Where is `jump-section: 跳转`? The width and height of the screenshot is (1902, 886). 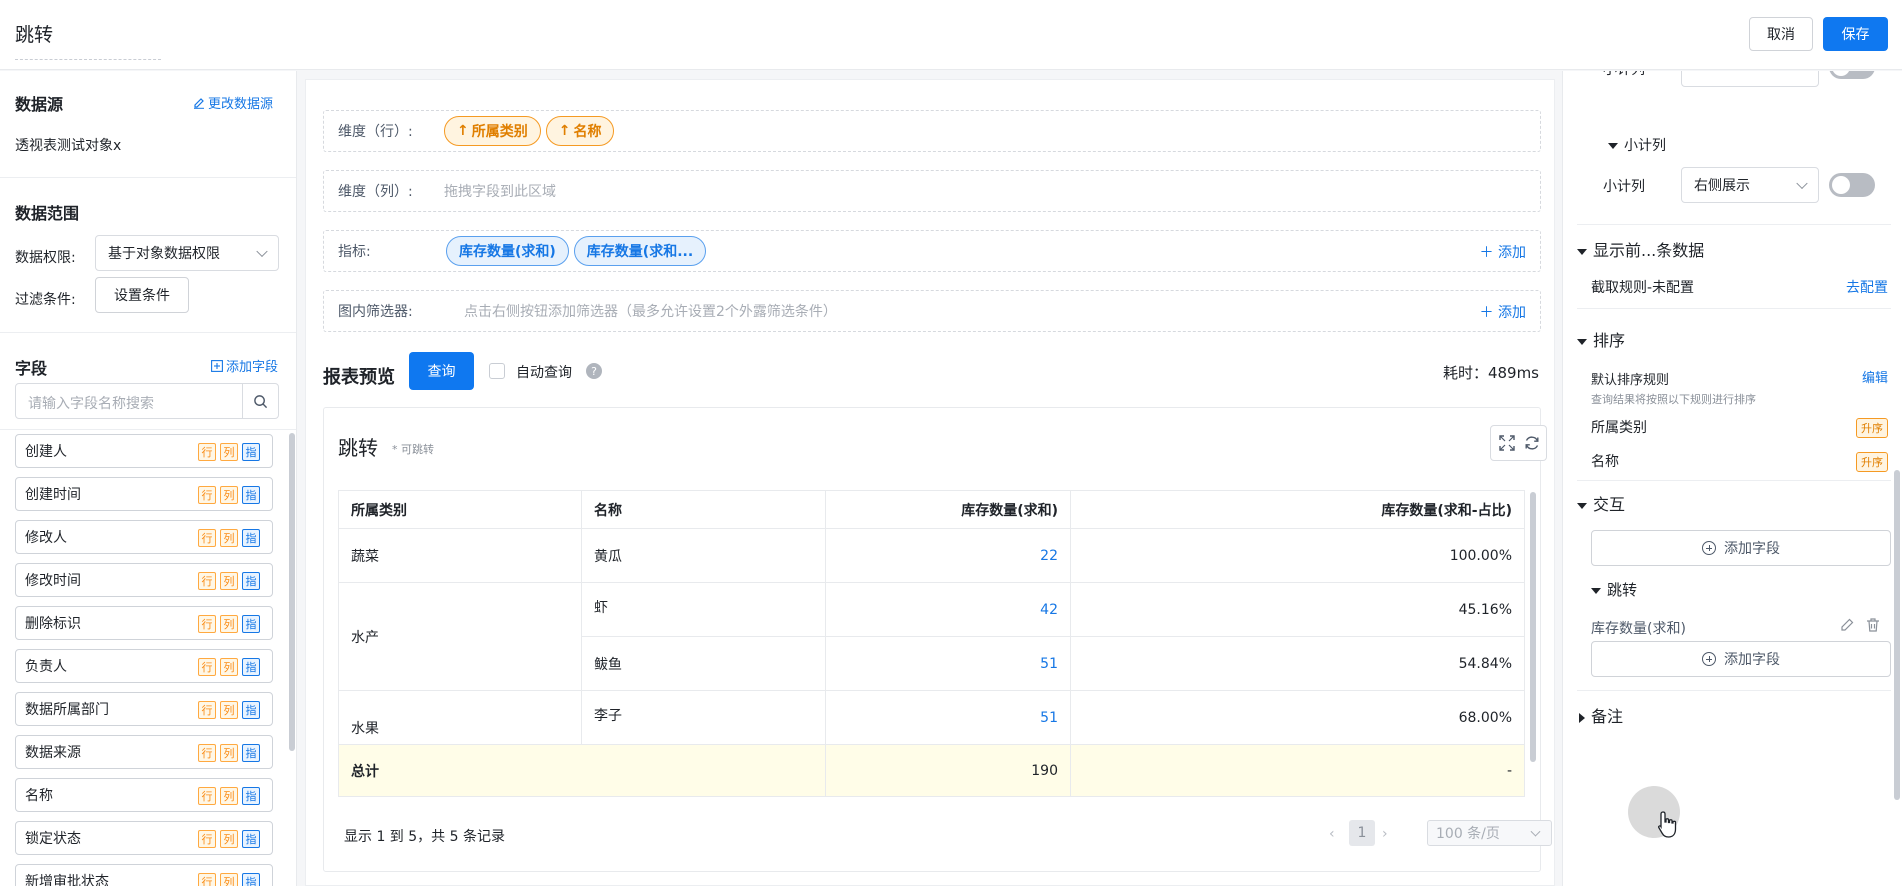
jump-section: 跳转 is located at coordinates (1614, 589).